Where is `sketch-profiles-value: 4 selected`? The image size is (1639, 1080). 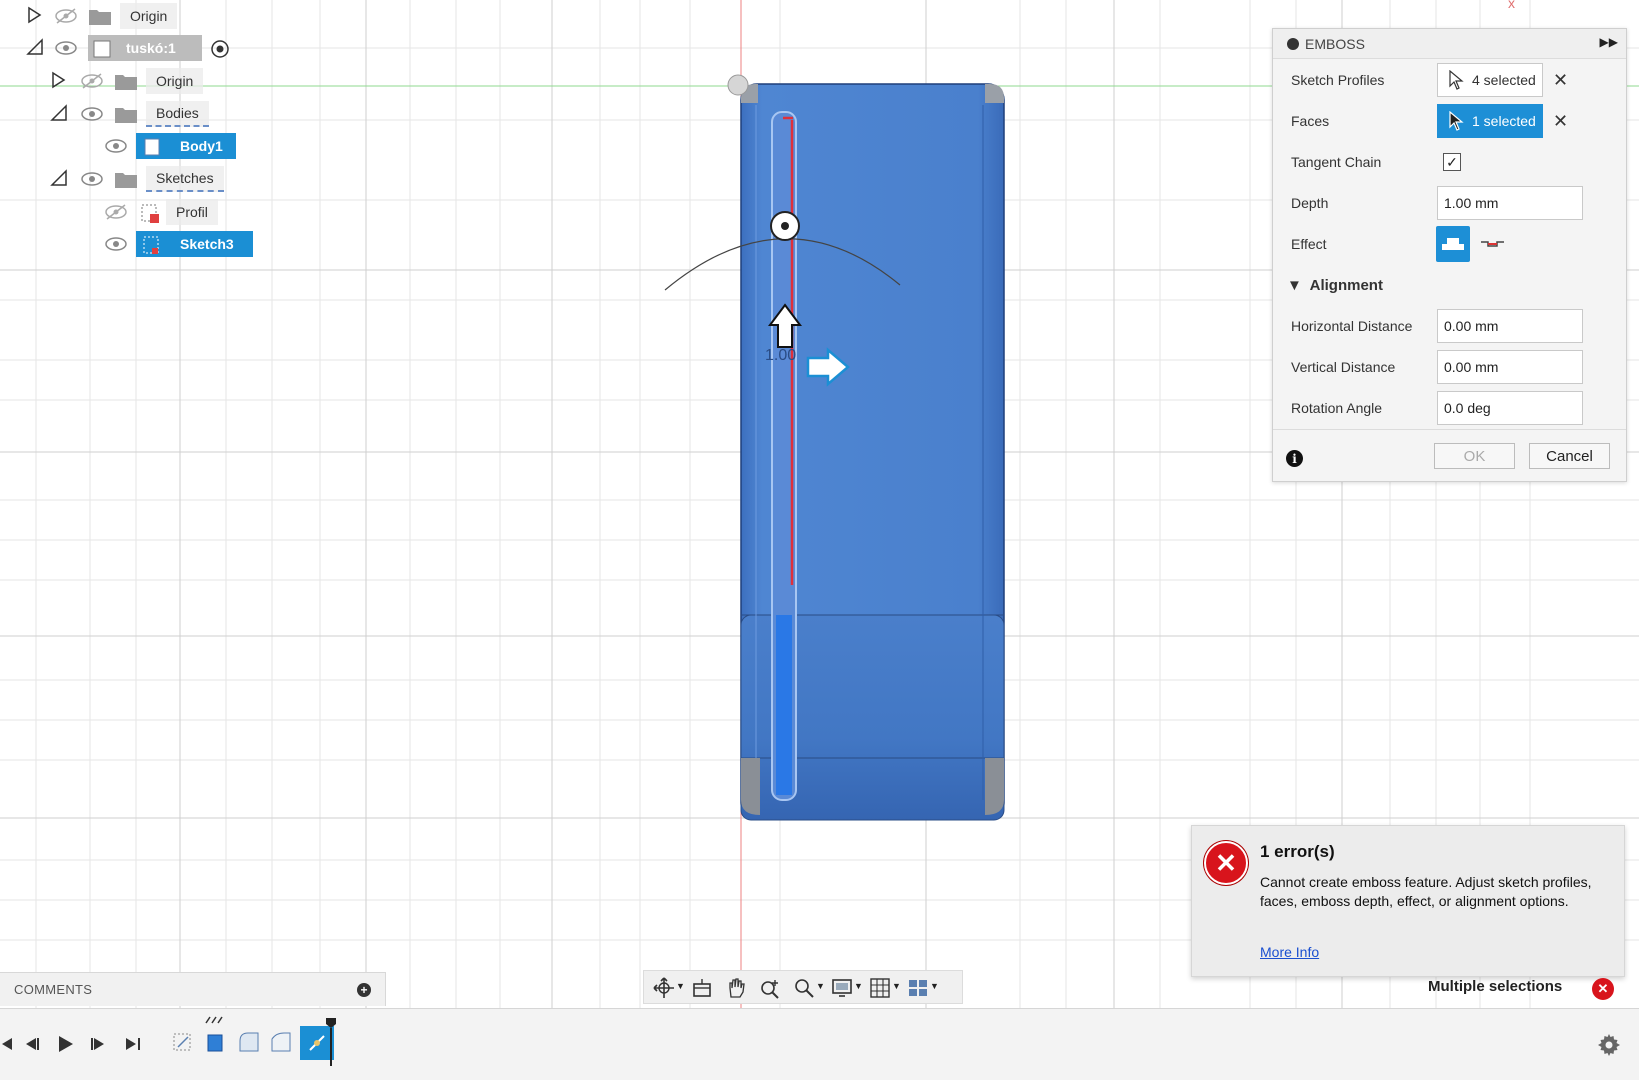 sketch-profiles-value: 4 selected is located at coordinates (1504, 80).